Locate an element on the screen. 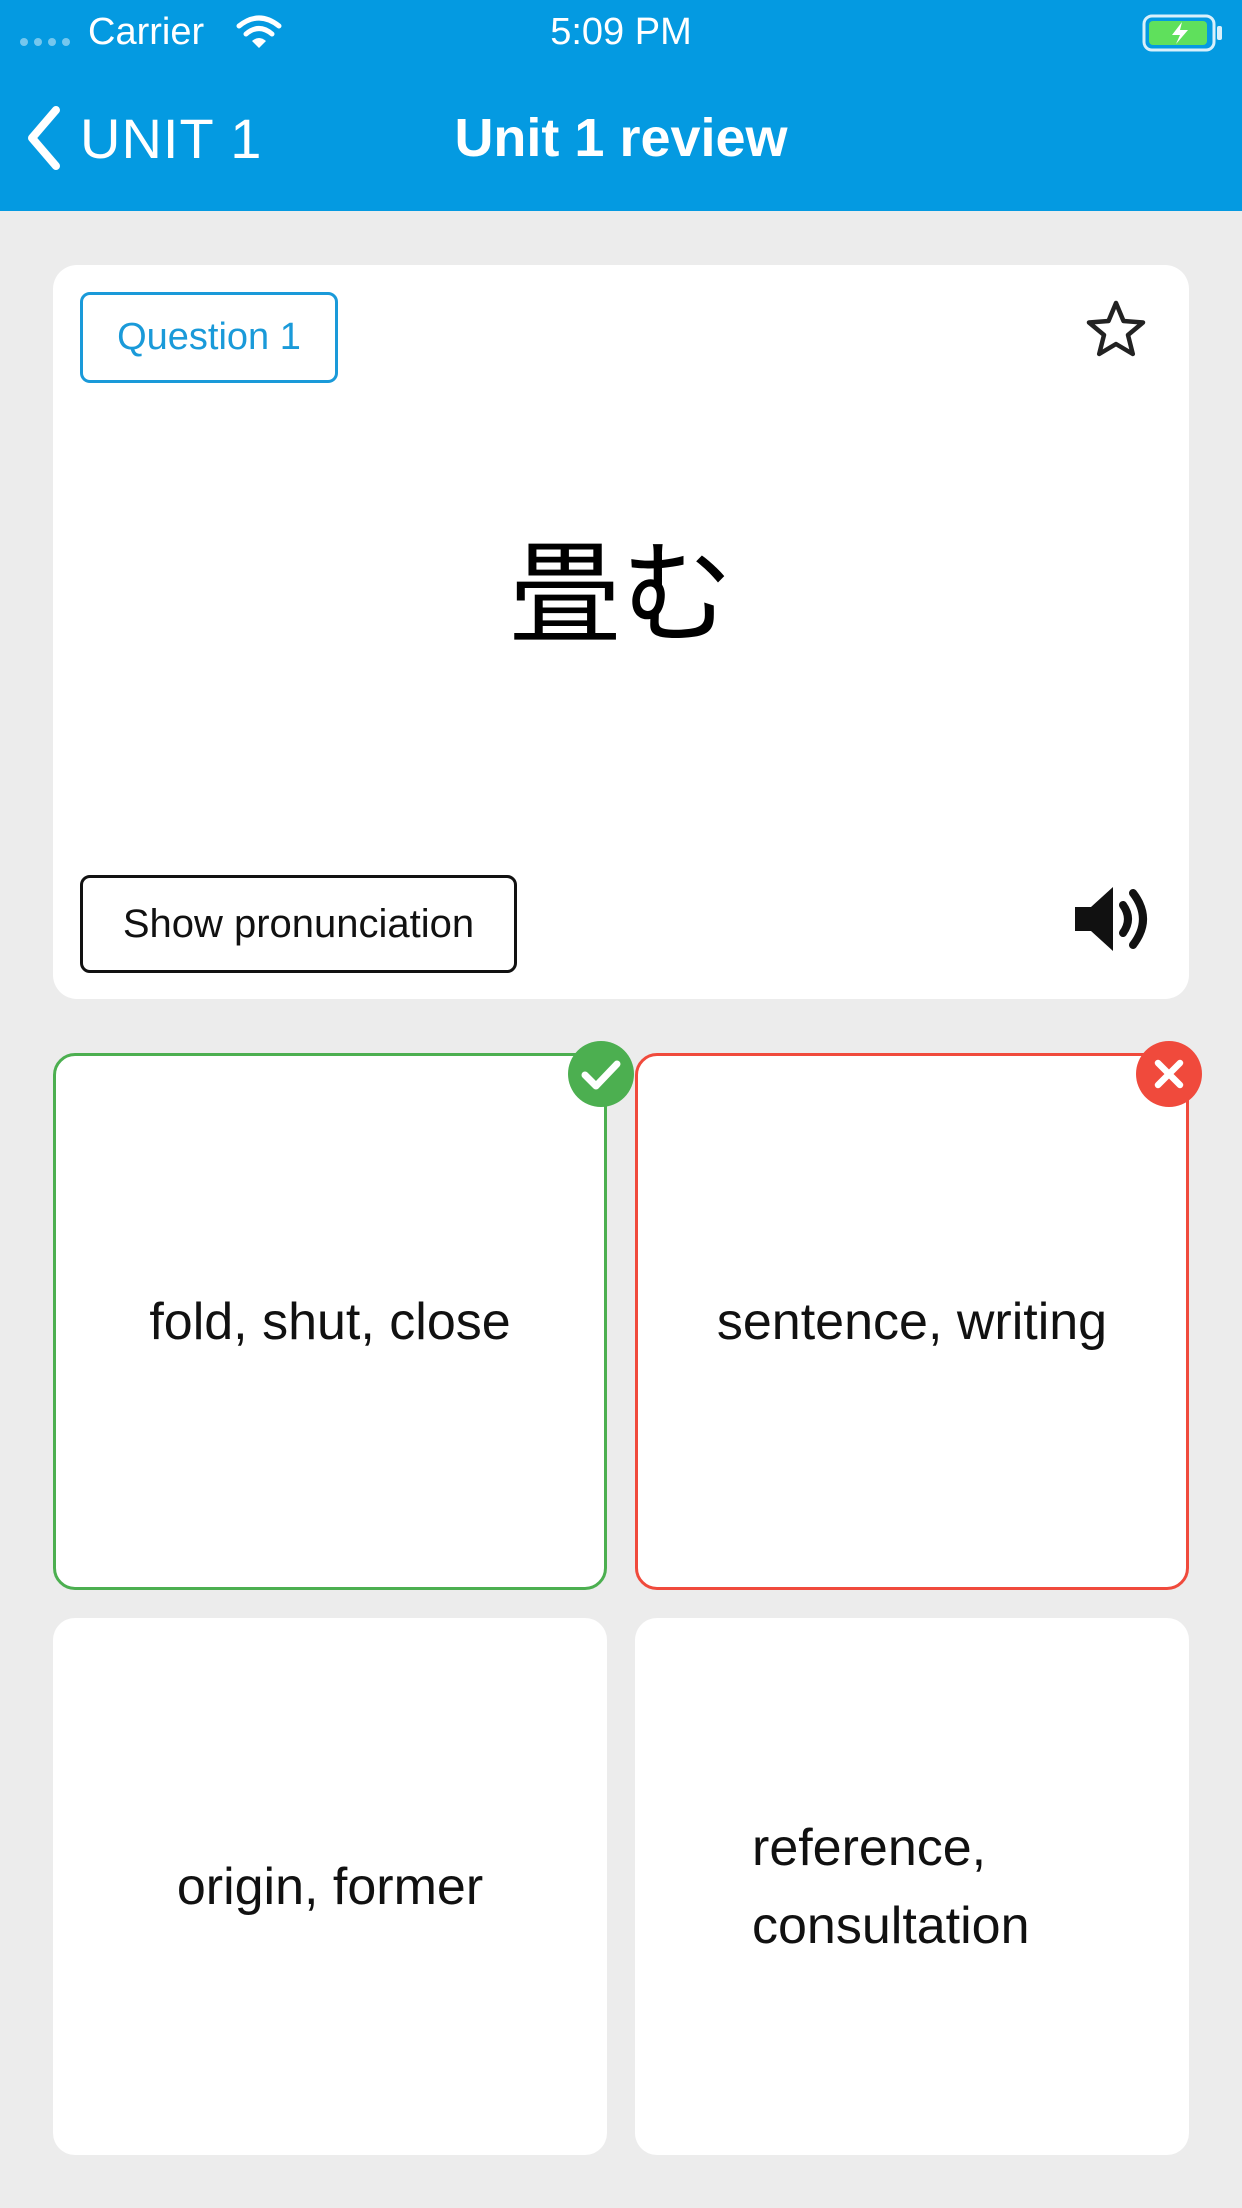 This screenshot has width=1242, height=2208. star-outline-icon is located at coordinates (1116, 330).